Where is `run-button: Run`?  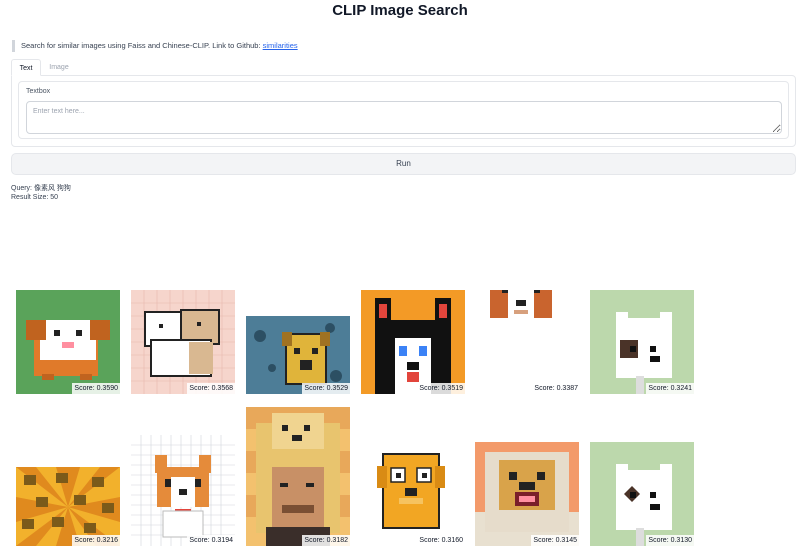 run-button: Run is located at coordinates (403, 164).